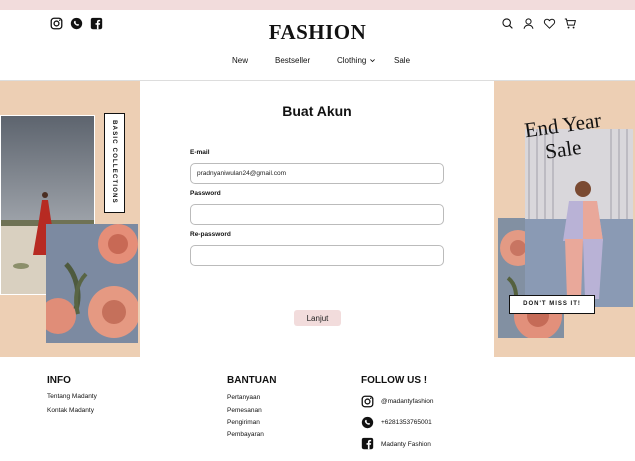 The image size is (635, 461). Describe the element at coordinates (407, 401) in the screenshot. I see `footer-instagram-handle: @madantyfashion` at that location.